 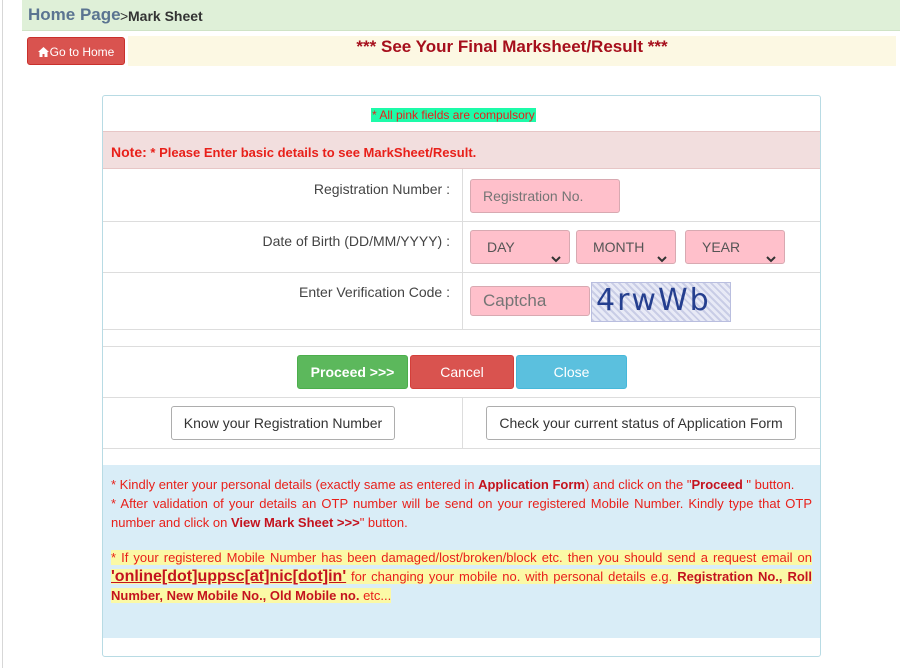 I want to click on go-to-home-button: Go to Home, so click(x=76, y=51).